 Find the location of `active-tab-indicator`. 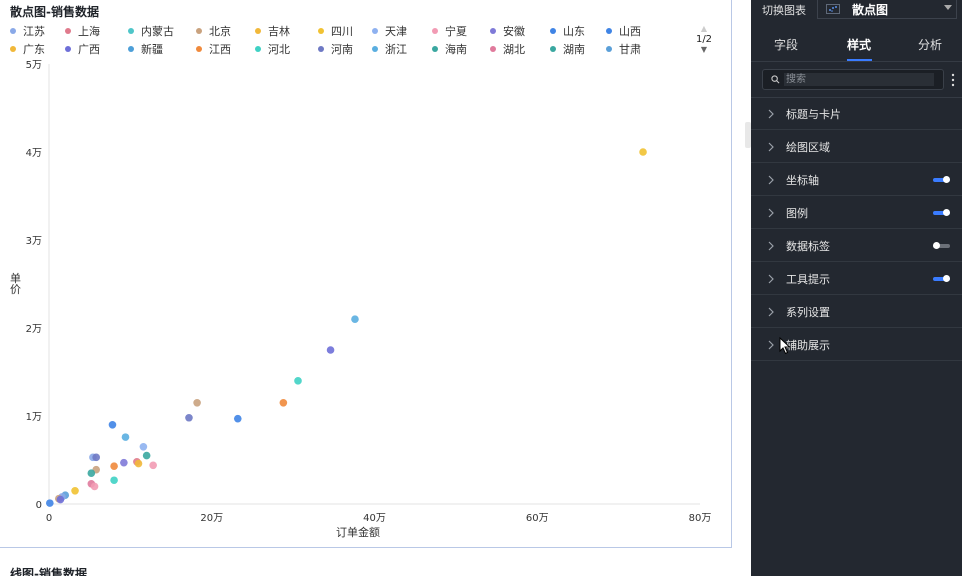

active-tab-indicator is located at coordinates (859, 60).